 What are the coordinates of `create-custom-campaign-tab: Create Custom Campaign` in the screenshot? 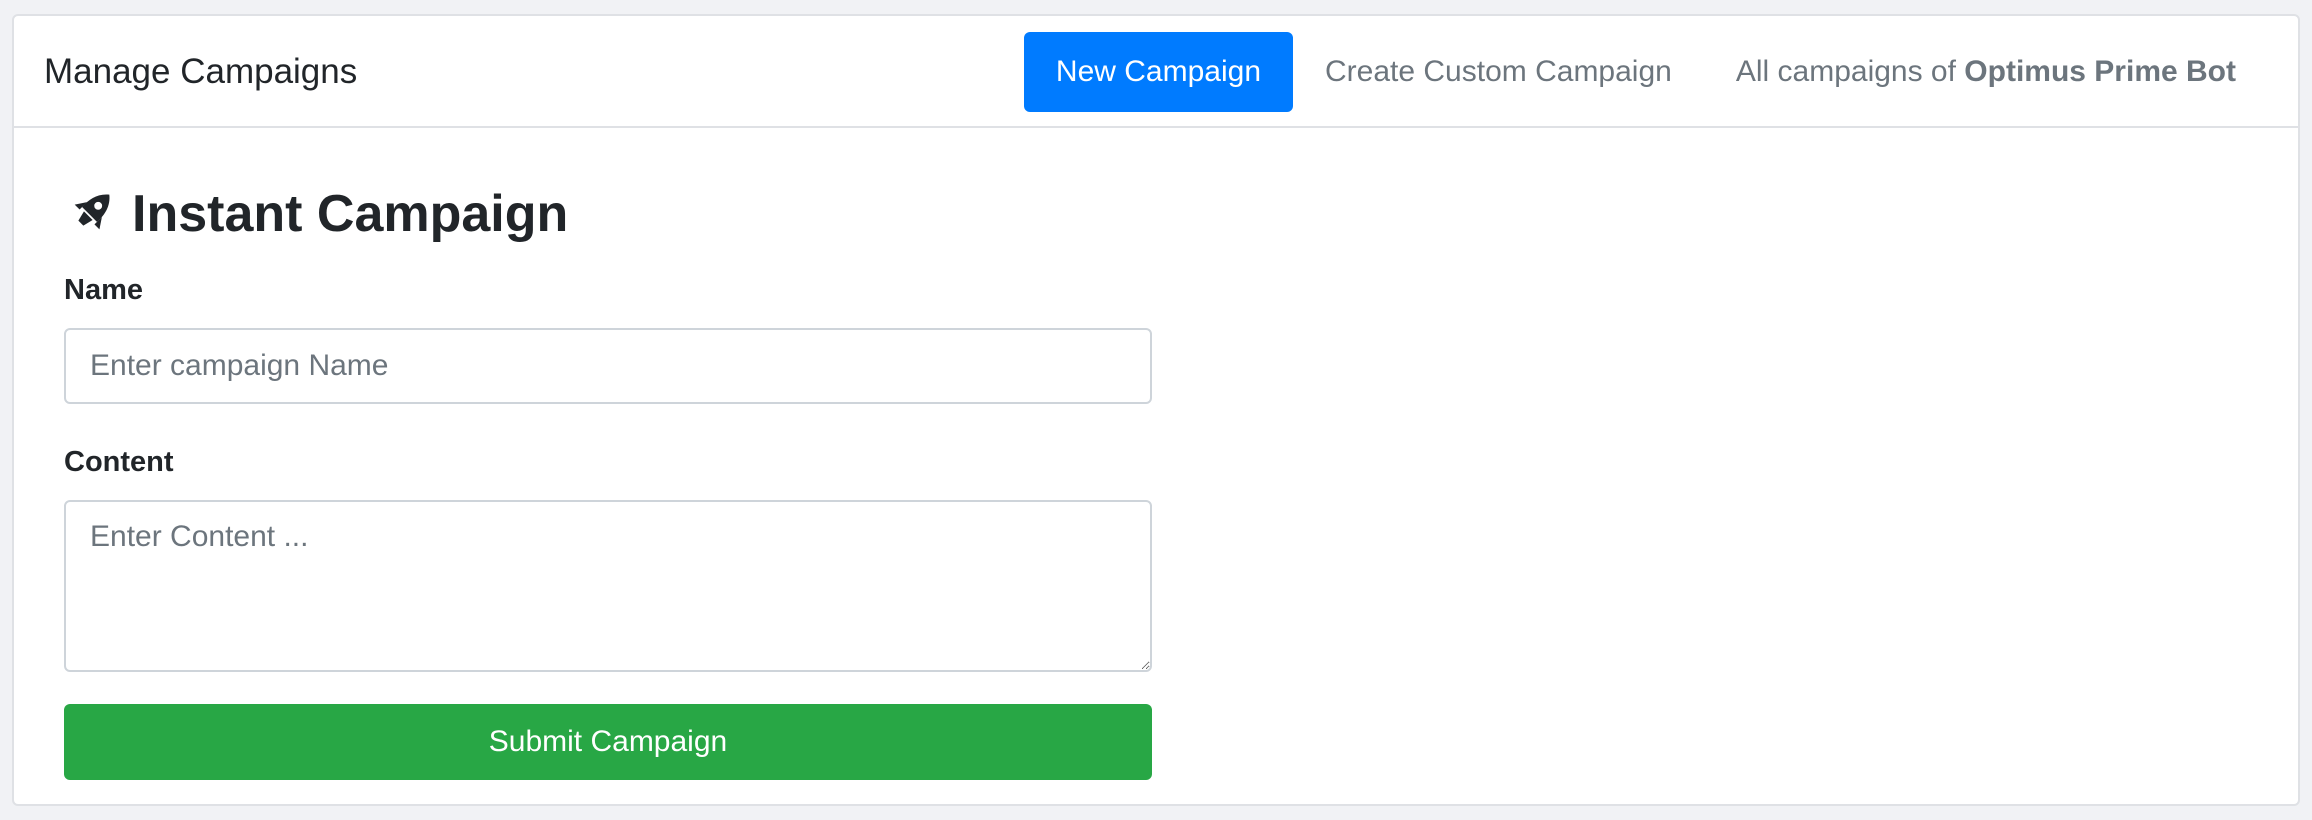 It's located at (1498, 72).